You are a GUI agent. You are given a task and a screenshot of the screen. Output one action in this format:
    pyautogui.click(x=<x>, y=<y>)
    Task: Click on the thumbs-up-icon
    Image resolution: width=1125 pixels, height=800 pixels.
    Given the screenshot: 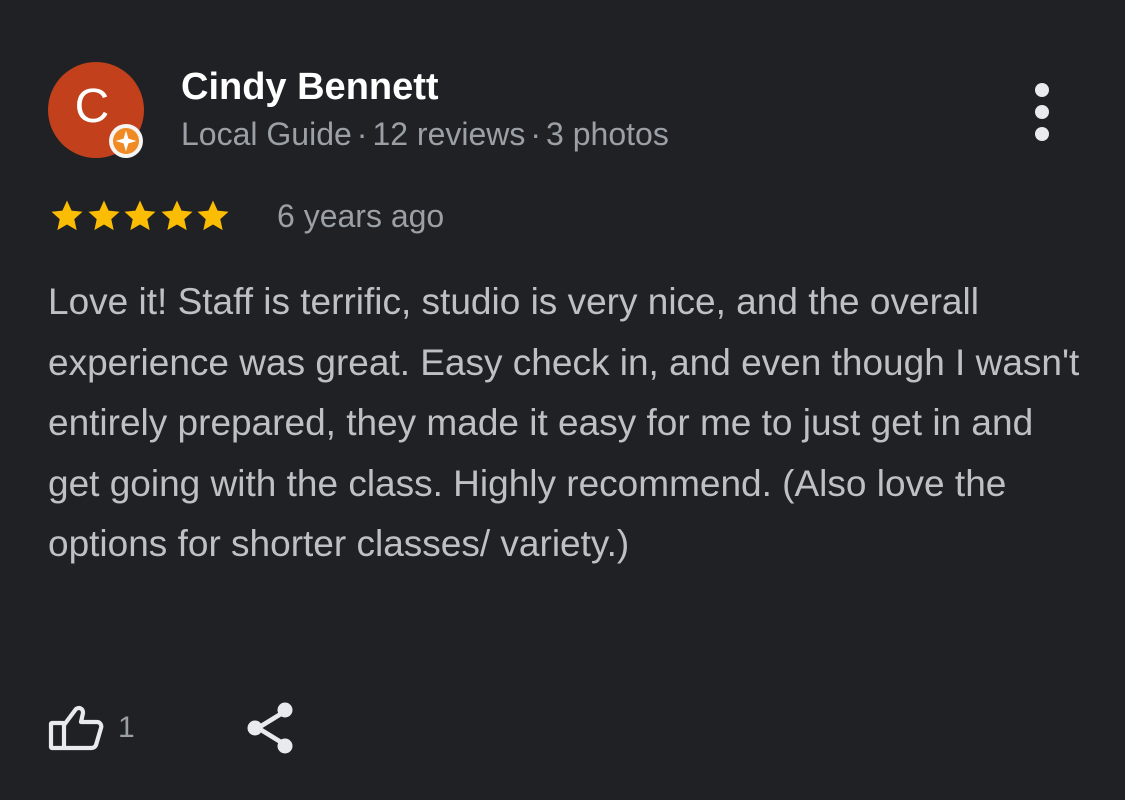 What is the action you would take?
    pyautogui.click(x=76, y=728)
    